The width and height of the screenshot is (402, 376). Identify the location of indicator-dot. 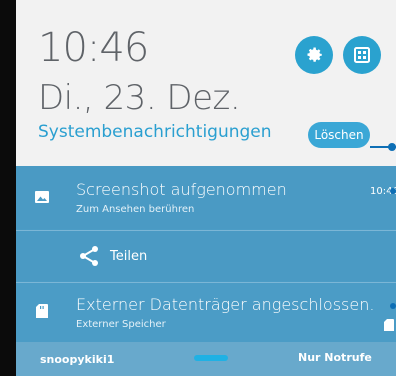
(392, 147).